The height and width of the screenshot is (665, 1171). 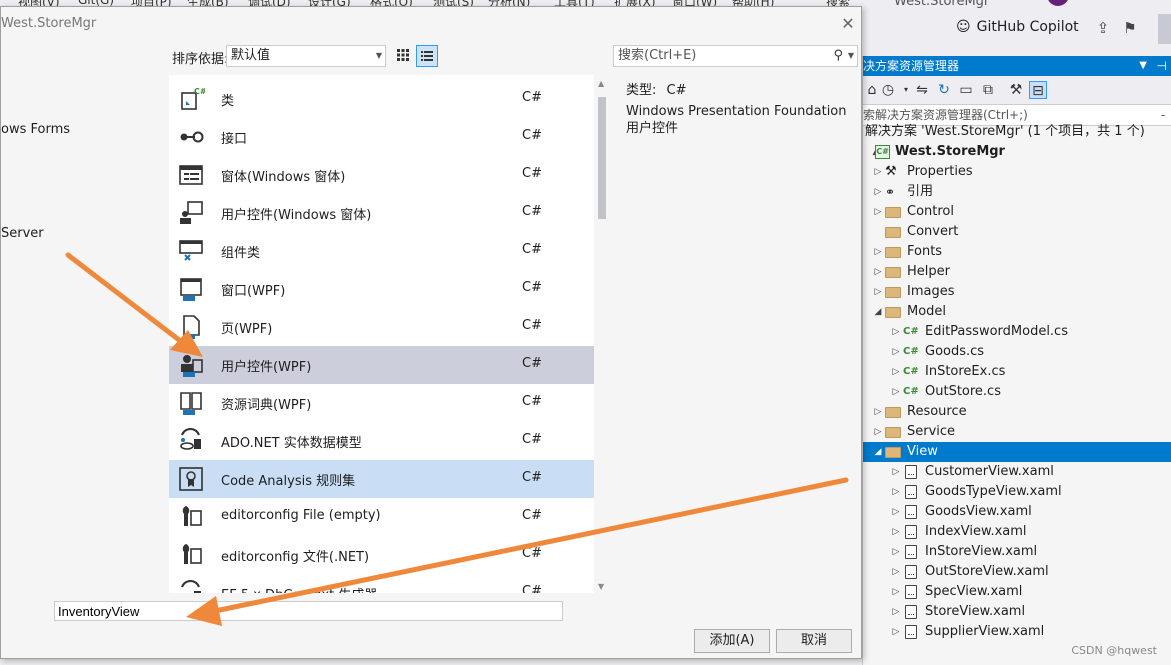 I want to click on tree-item: ▷ InStoreView.xaml, so click(x=1017, y=552).